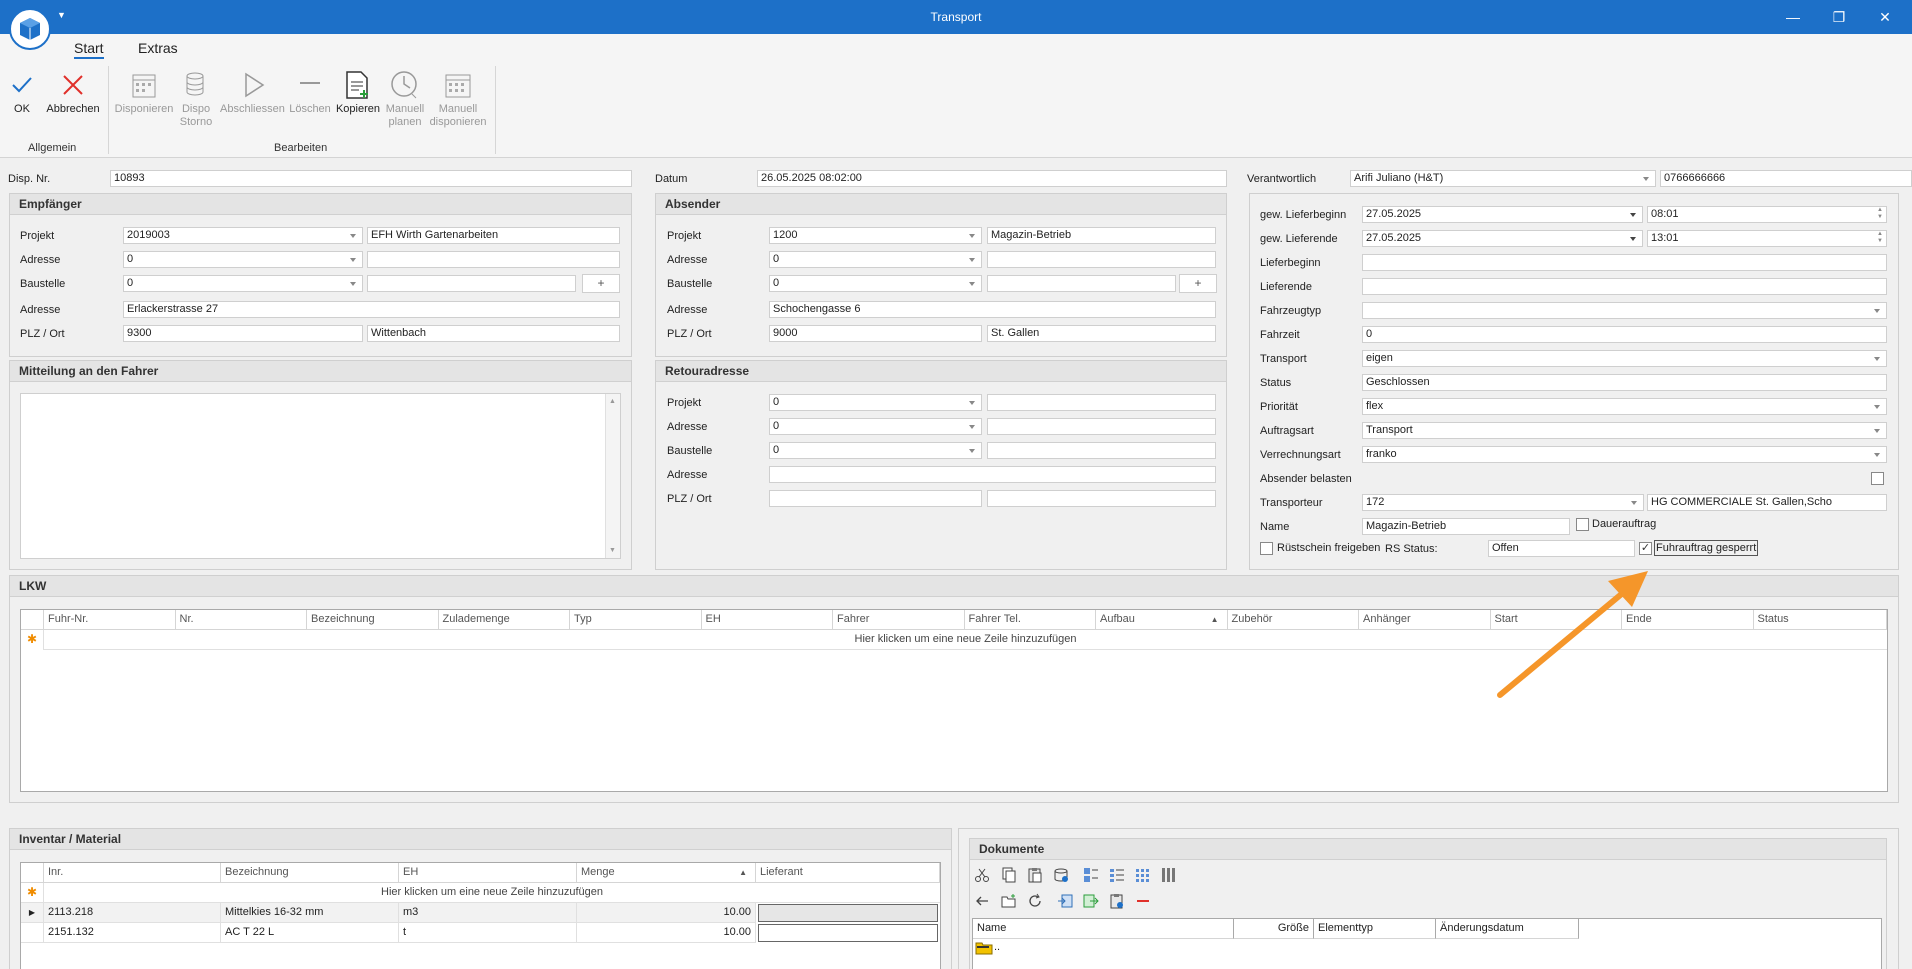  What do you see at coordinates (1507, 929) in the screenshot?
I see `doc-col-aenderungsdatum: Änderungsdatum` at bounding box center [1507, 929].